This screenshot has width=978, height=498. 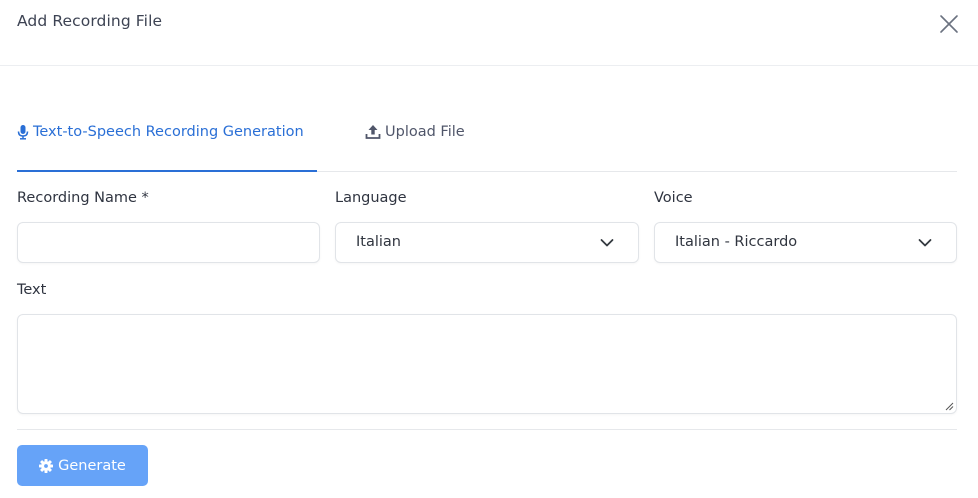 What do you see at coordinates (949, 406) in the screenshot?
I see `resize-handle-icon` at bounding box center [949, 406].